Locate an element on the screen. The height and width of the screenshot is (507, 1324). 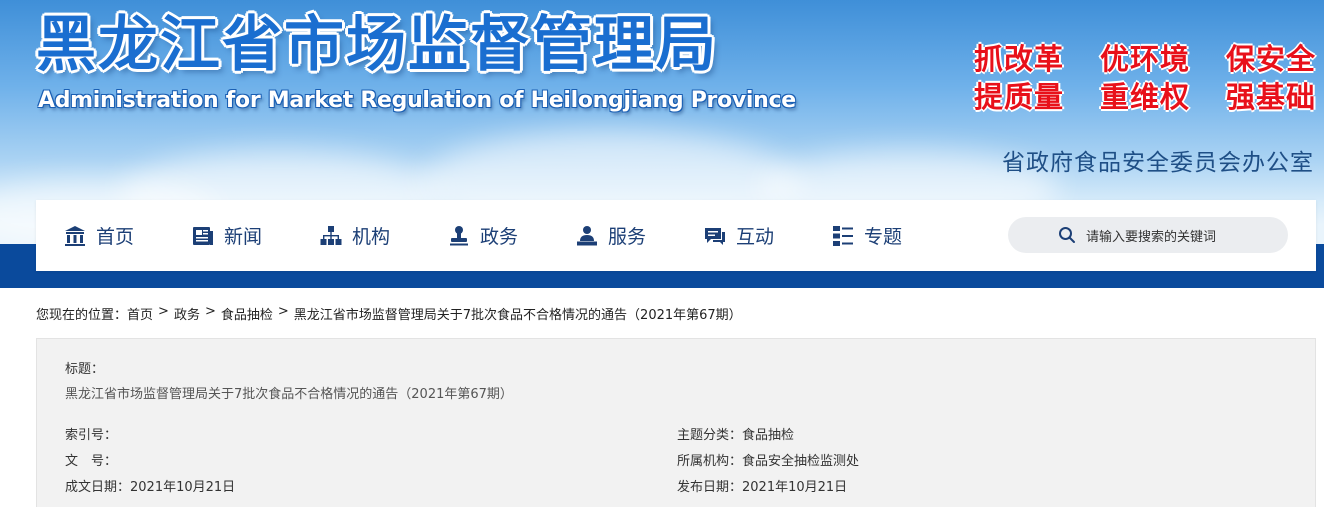
theme-category-field: 主题分类：食品抽检 is located at coordinates (735, 433).